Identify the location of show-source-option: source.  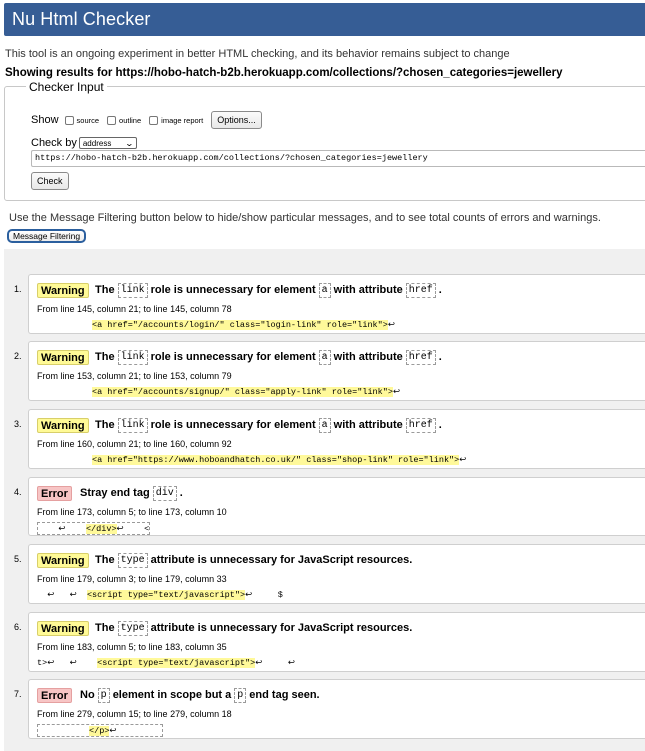
(81, 120).